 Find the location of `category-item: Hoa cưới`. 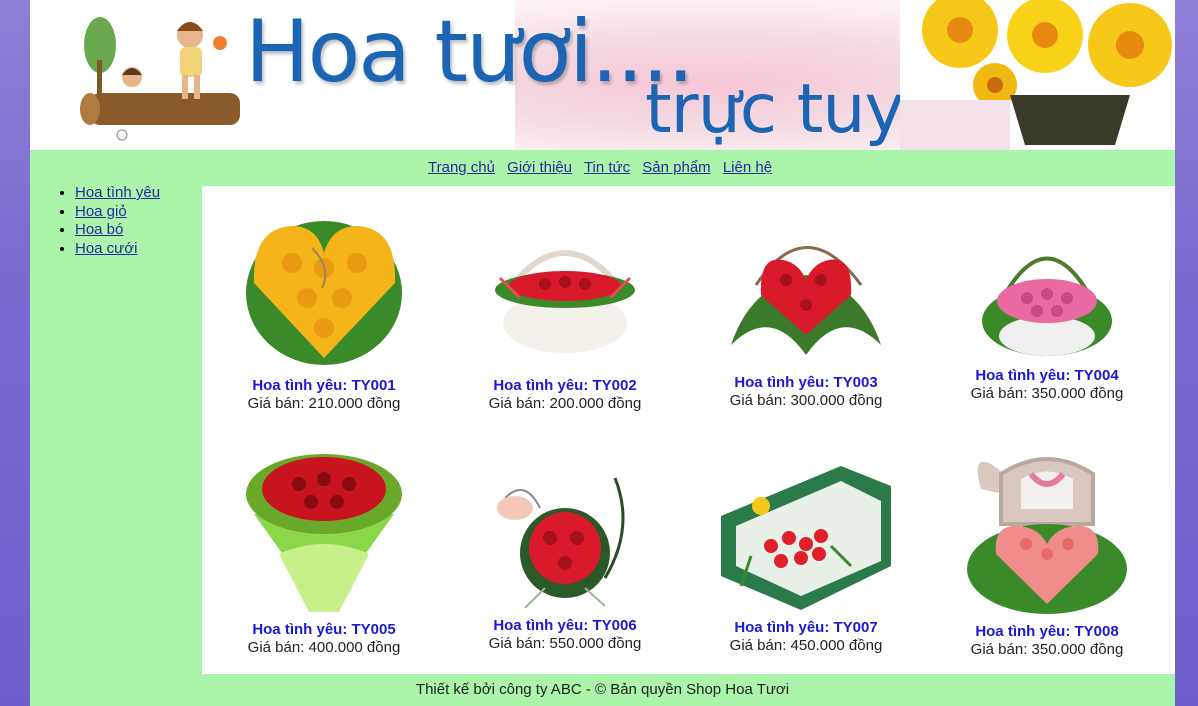

category-item: Hoa cưới is located at coordinates (141, 249).